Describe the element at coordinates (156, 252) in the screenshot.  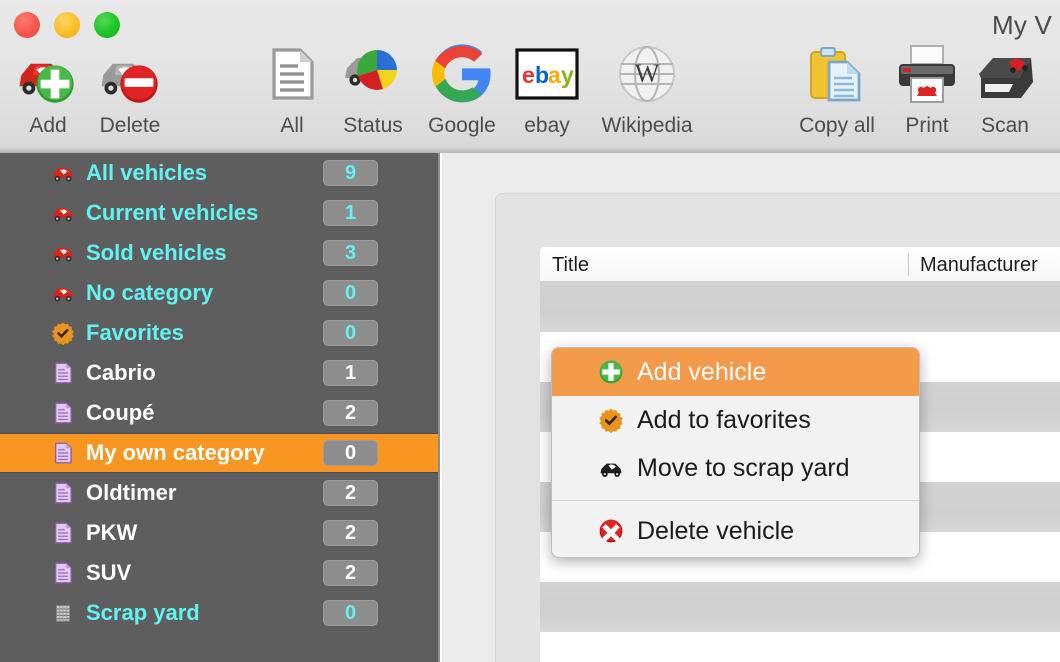
I see `sidebar-item-label: Sold vehicles` at that location.